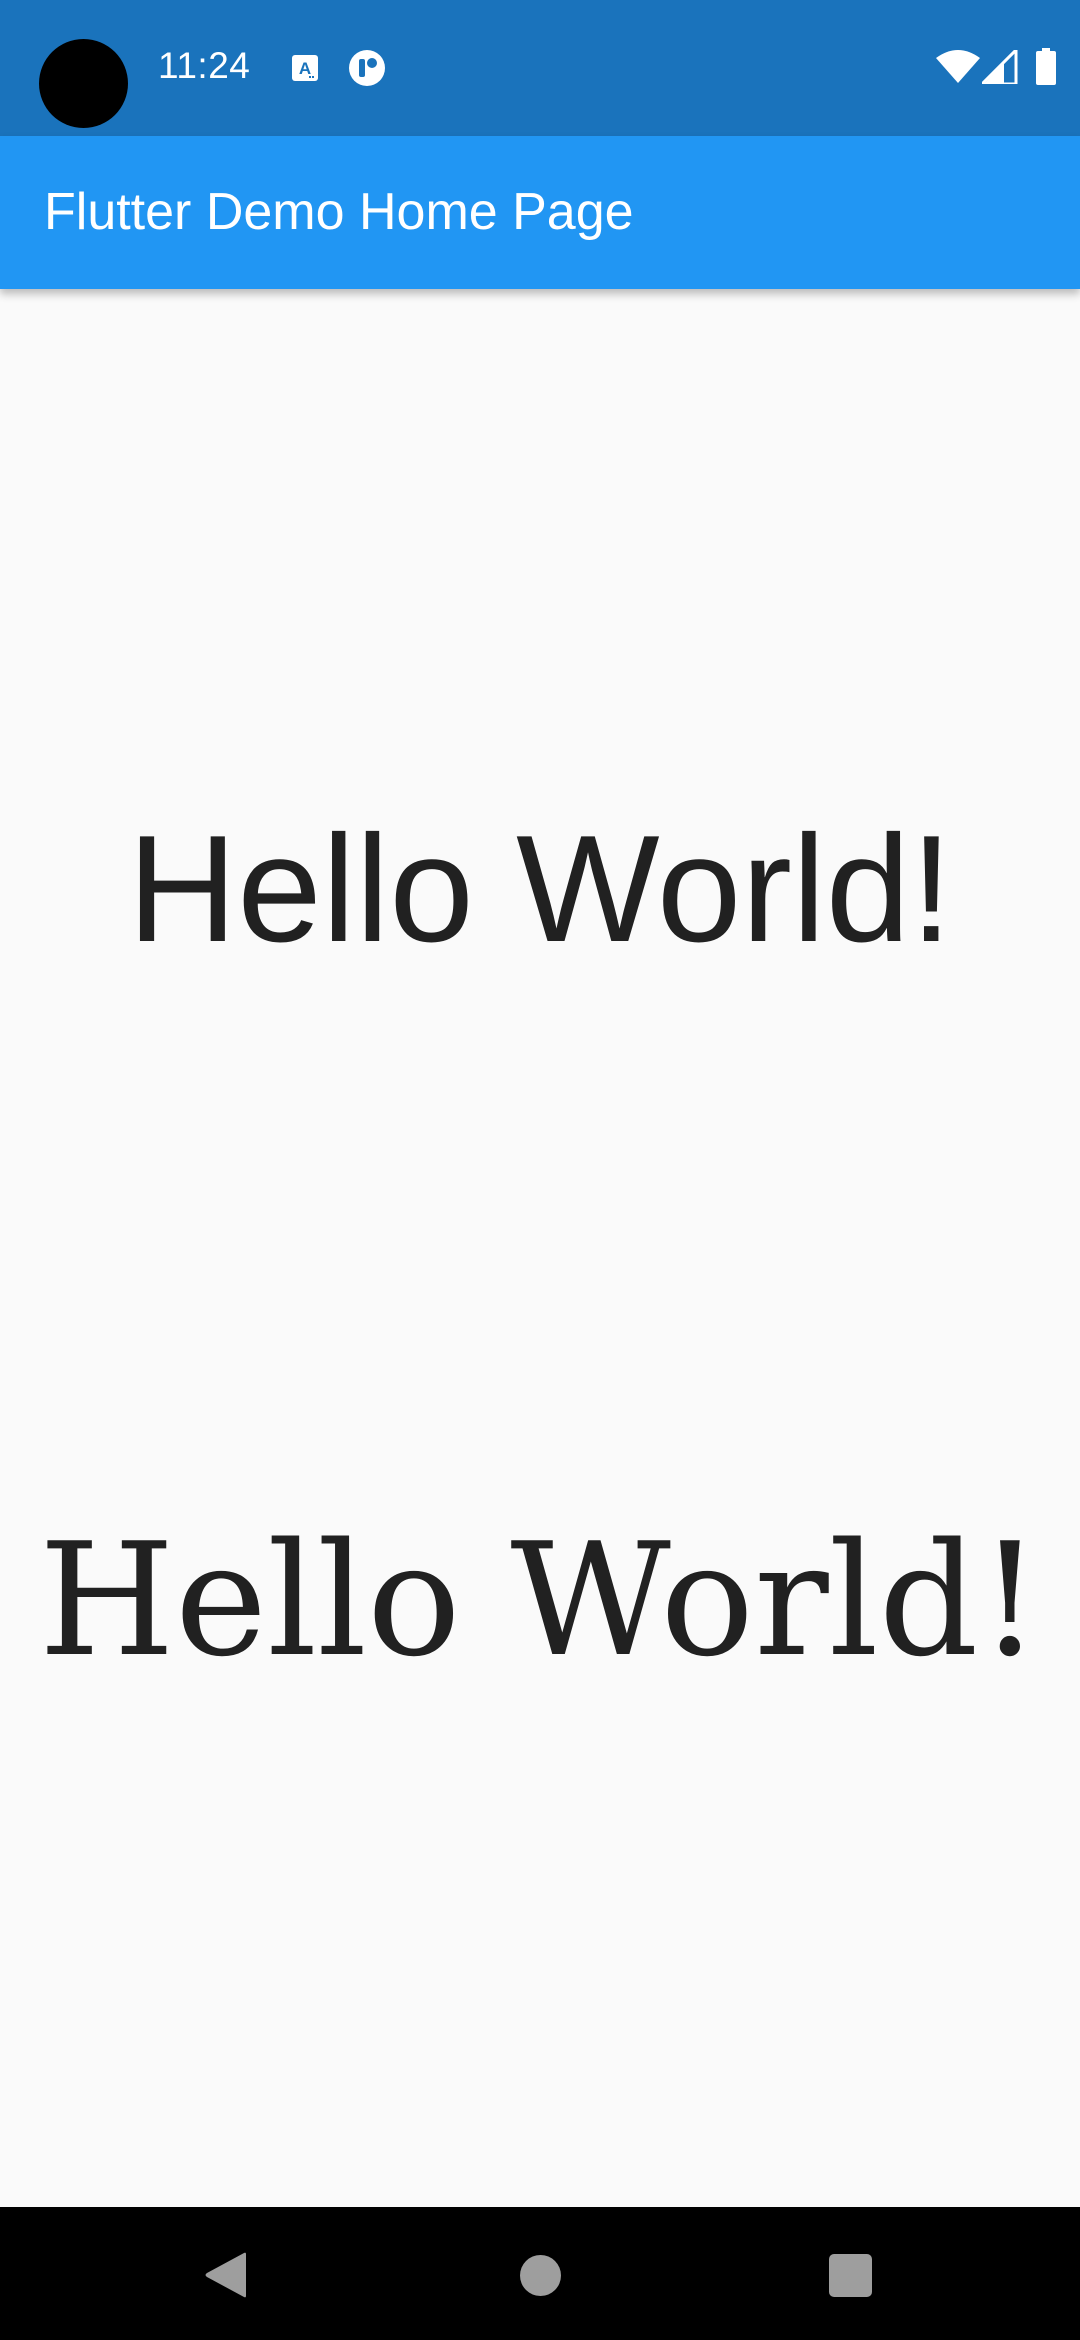 The width and height of the screenshot is (1080, 2340). I want to click on r-app-notification-icon, so click(367, 68).